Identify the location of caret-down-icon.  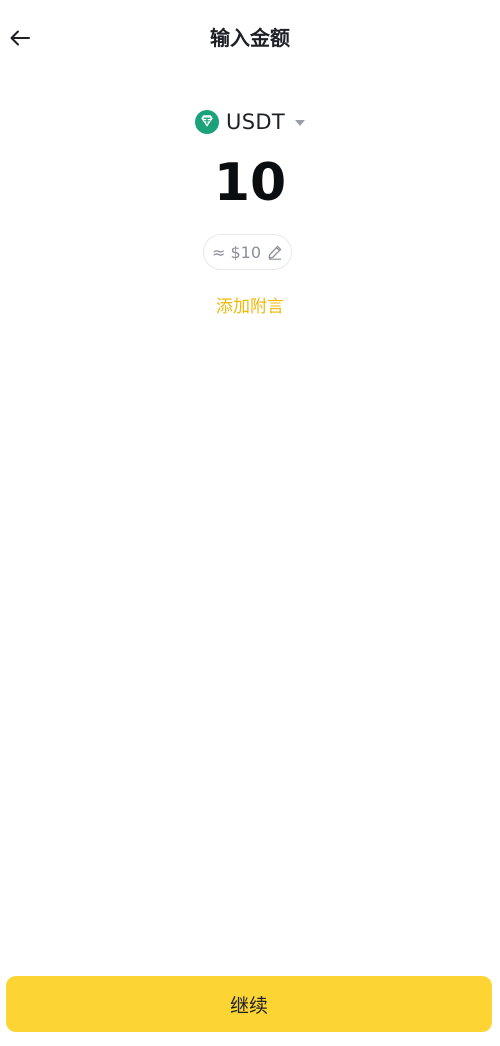
(299, 123).